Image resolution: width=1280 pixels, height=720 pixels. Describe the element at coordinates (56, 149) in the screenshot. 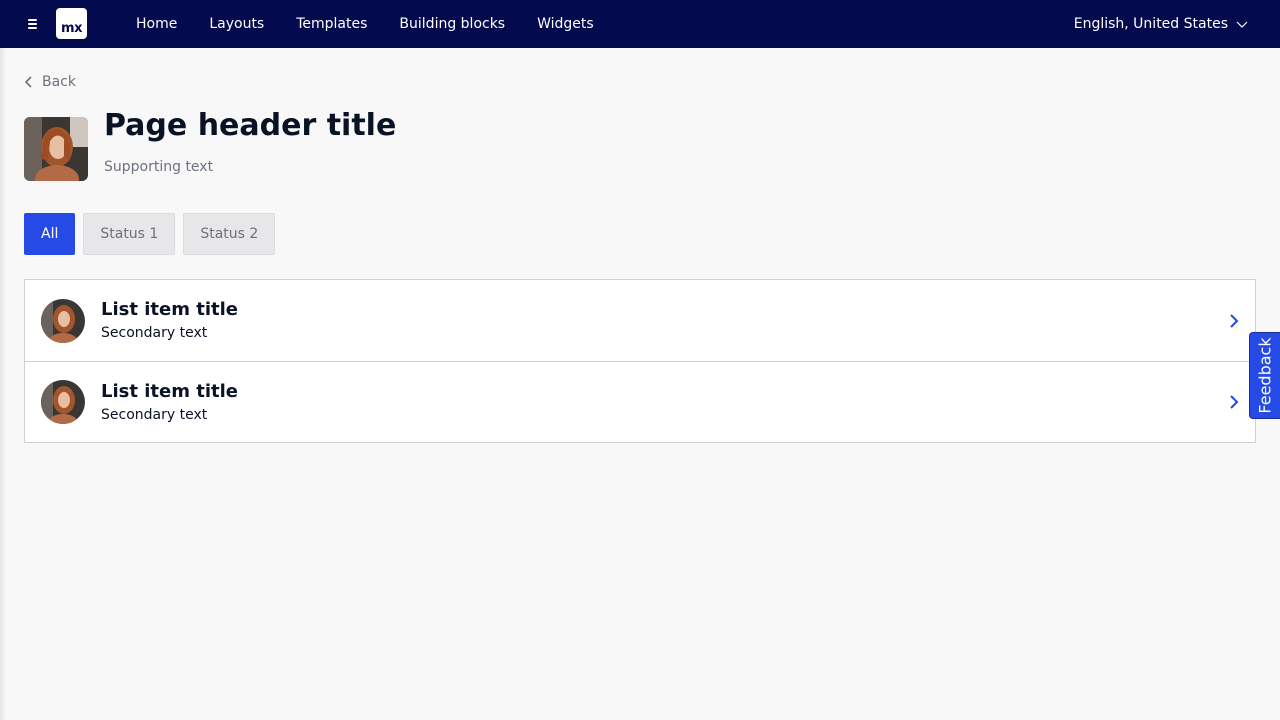

I see `page-header-image` at that location.